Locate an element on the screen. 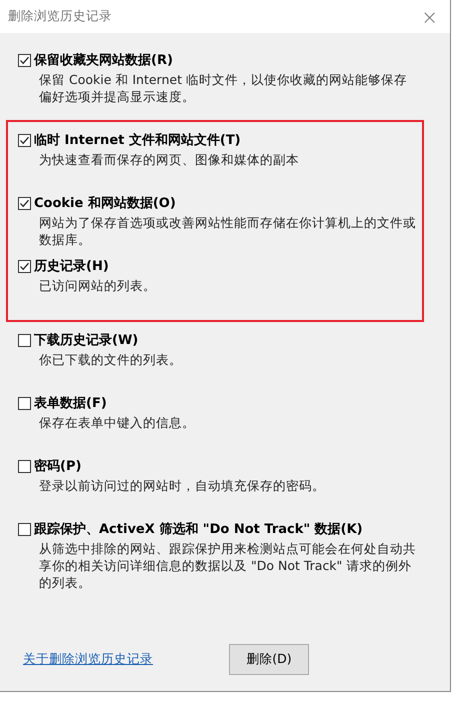 The image size is (458, 704). option-label: Cookie 和网站数据(O) is located at coordinates (105, 204).